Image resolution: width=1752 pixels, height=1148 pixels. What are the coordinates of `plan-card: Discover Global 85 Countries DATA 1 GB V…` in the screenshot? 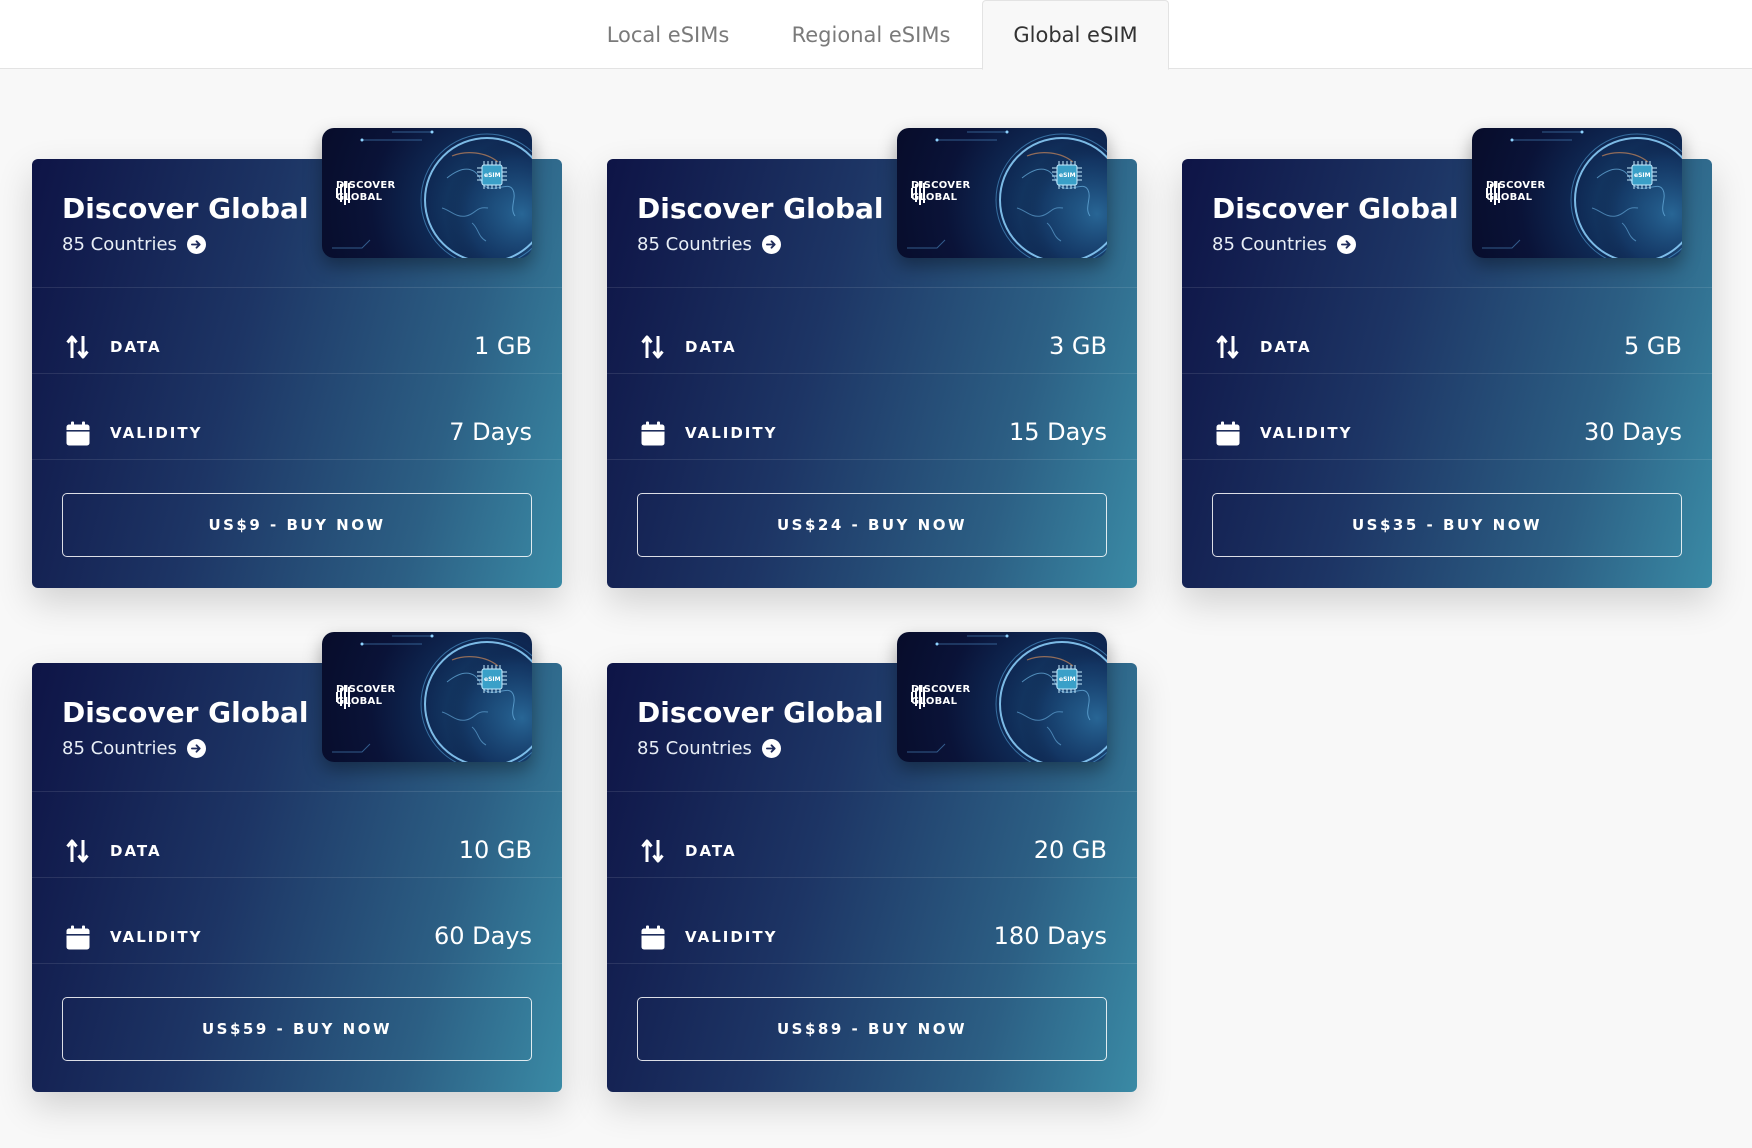 It's located at (297, 358).